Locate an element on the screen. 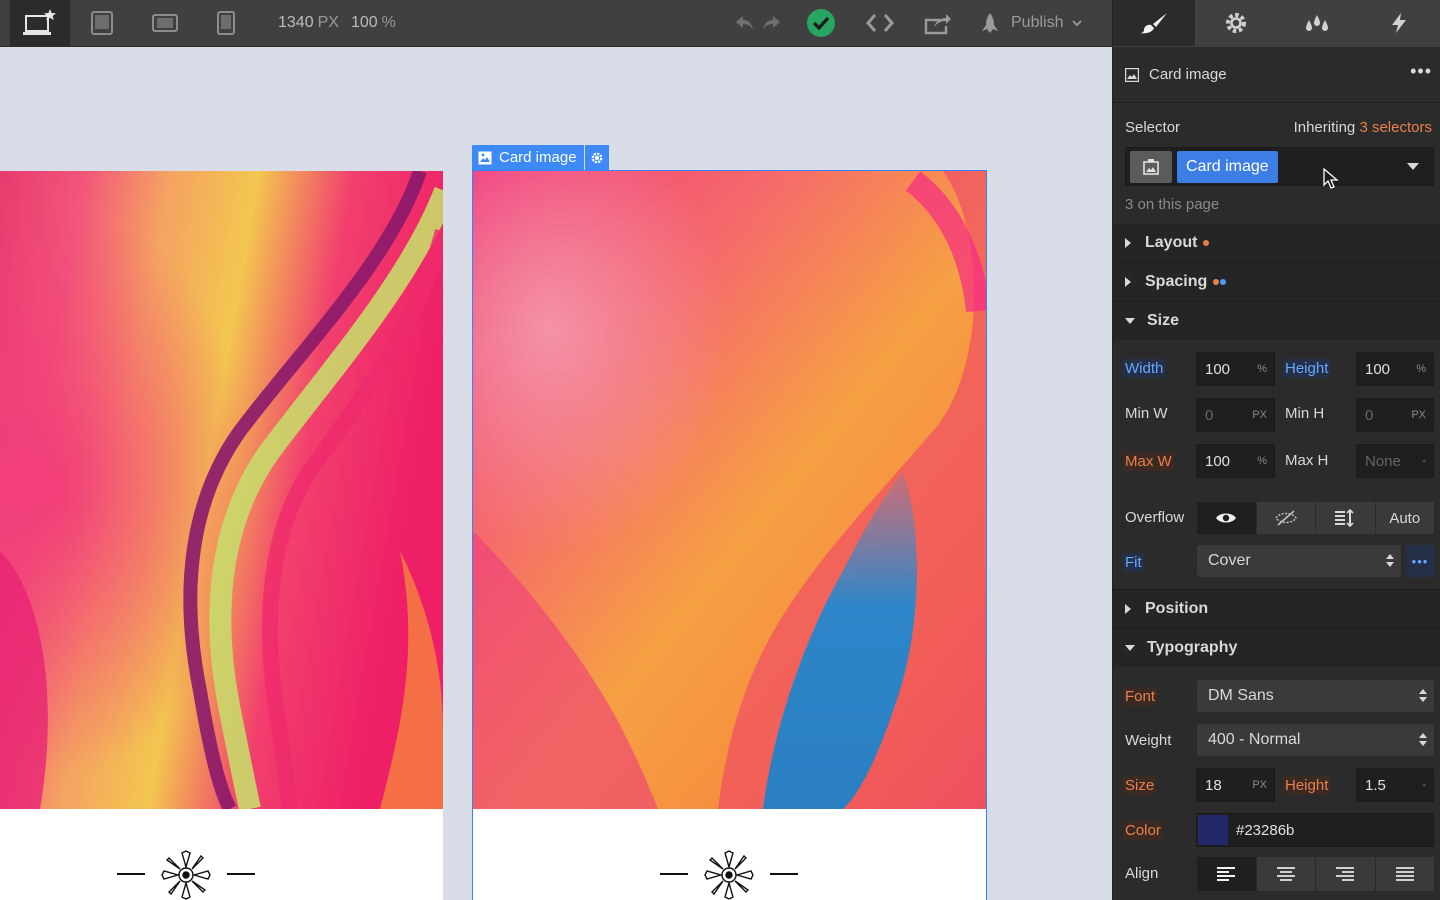  tab-style-manager is located at coordinates (1318, 23).